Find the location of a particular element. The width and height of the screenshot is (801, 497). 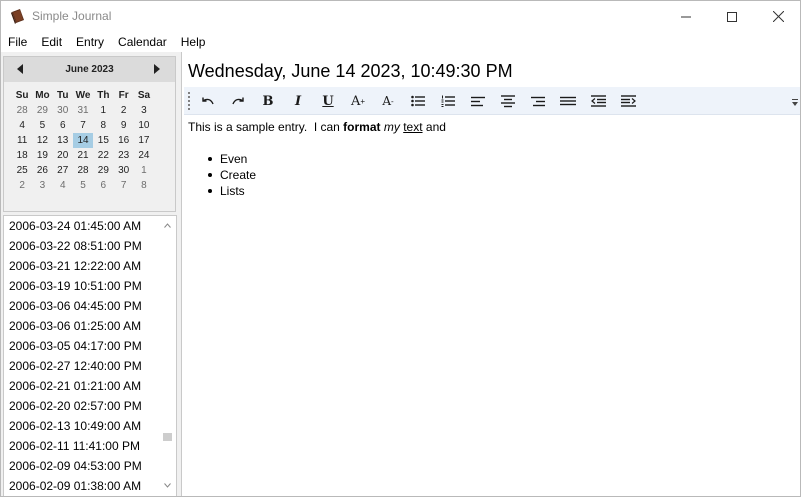

bold-button: B is located at coordinates (268, 101).